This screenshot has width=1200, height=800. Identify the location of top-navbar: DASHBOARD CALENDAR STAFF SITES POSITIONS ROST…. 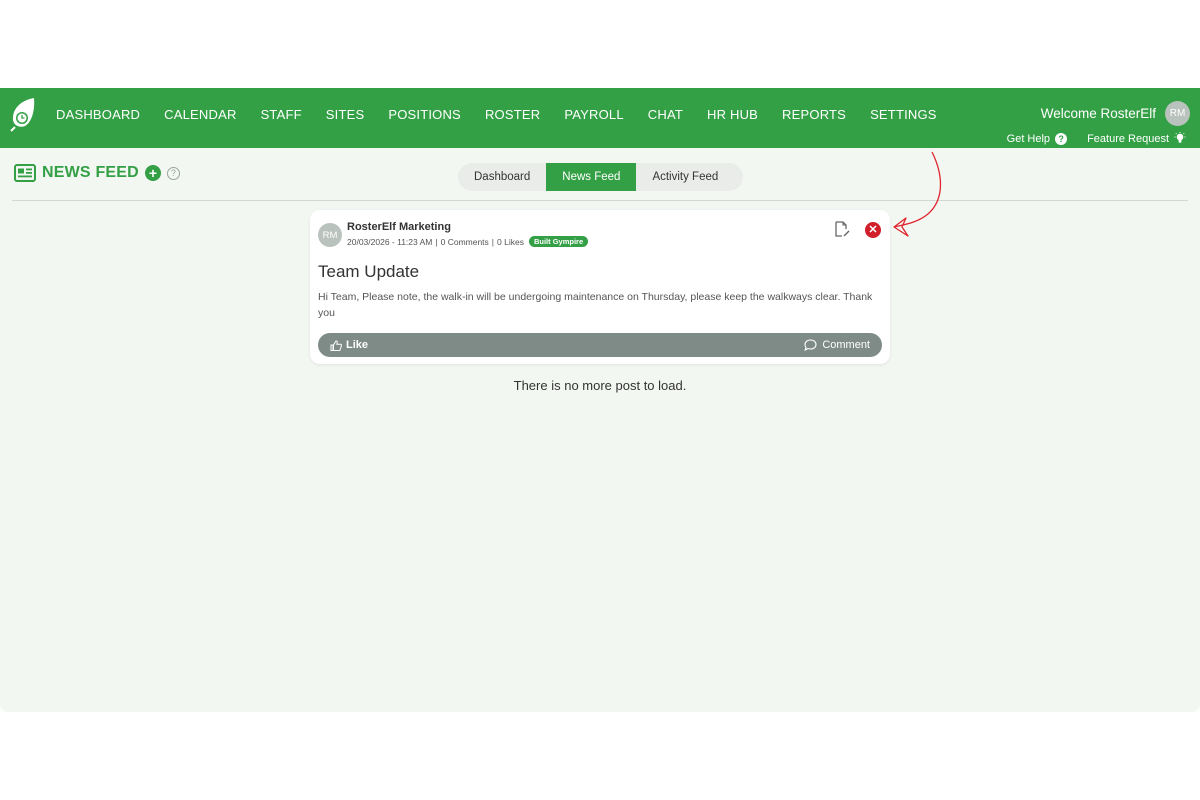
(600, 118).